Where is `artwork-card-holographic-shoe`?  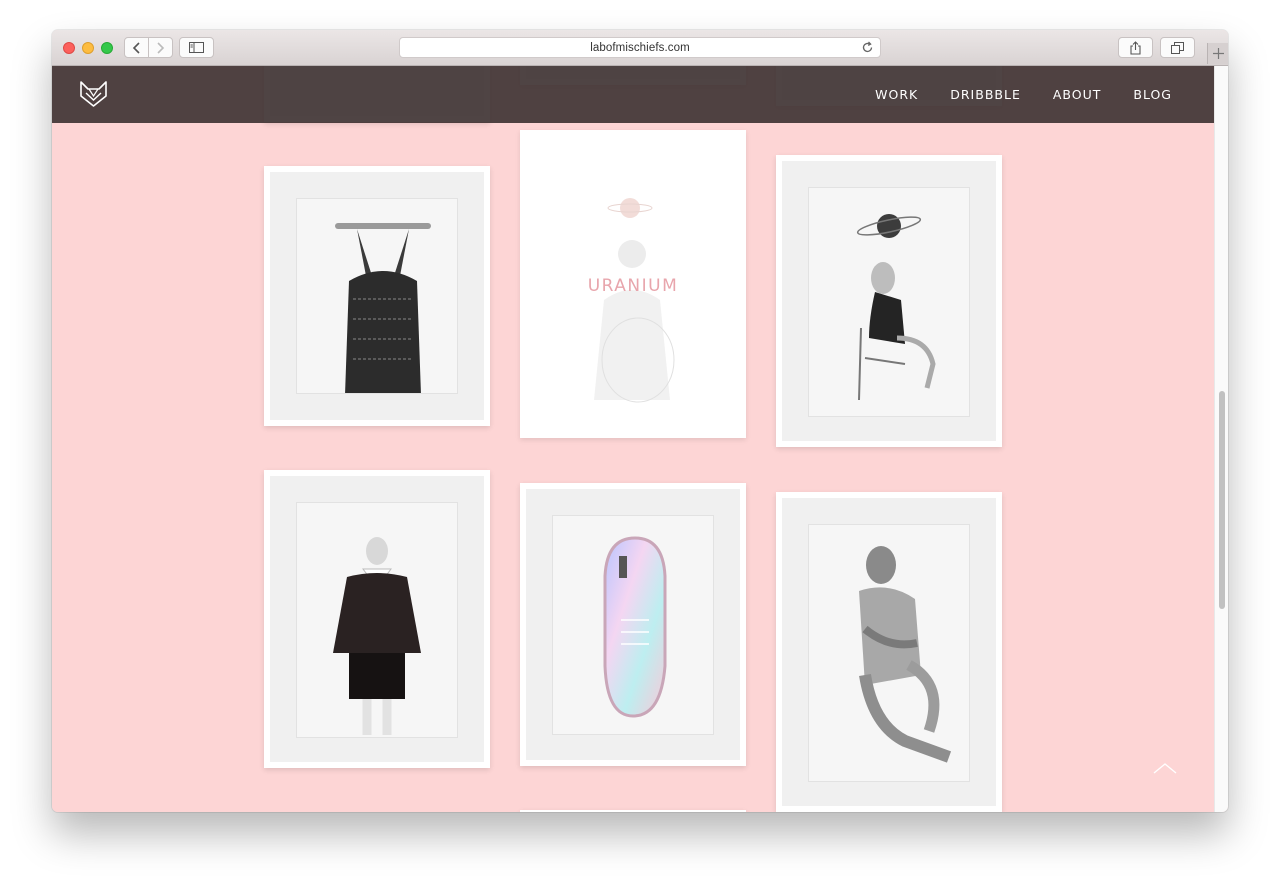 artwork-card-holographic-shoe is located at coordinates (633, 624).